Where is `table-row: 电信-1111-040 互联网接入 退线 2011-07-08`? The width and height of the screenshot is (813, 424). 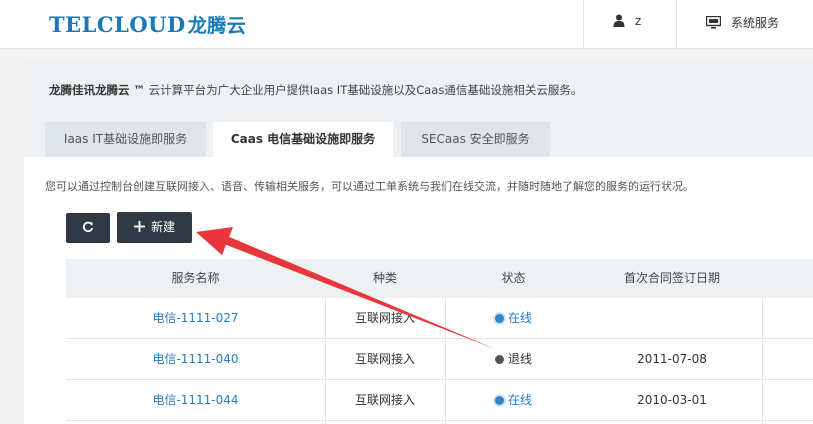 table-row: 电信-1111-040 互联网接入 退线 2011-07-08 is located at coordinates (439, 359).